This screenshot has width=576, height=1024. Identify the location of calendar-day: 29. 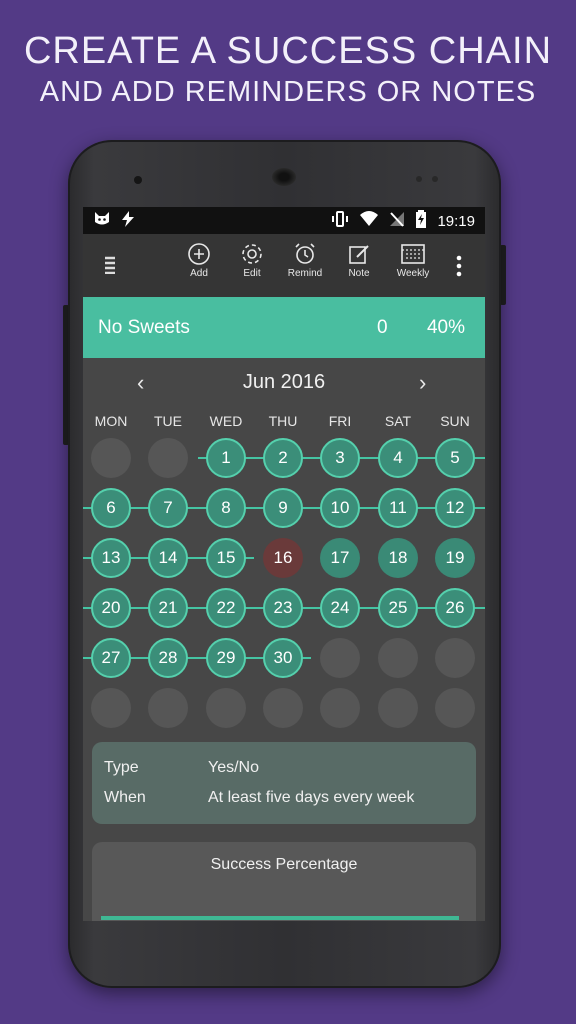
(226, 658).